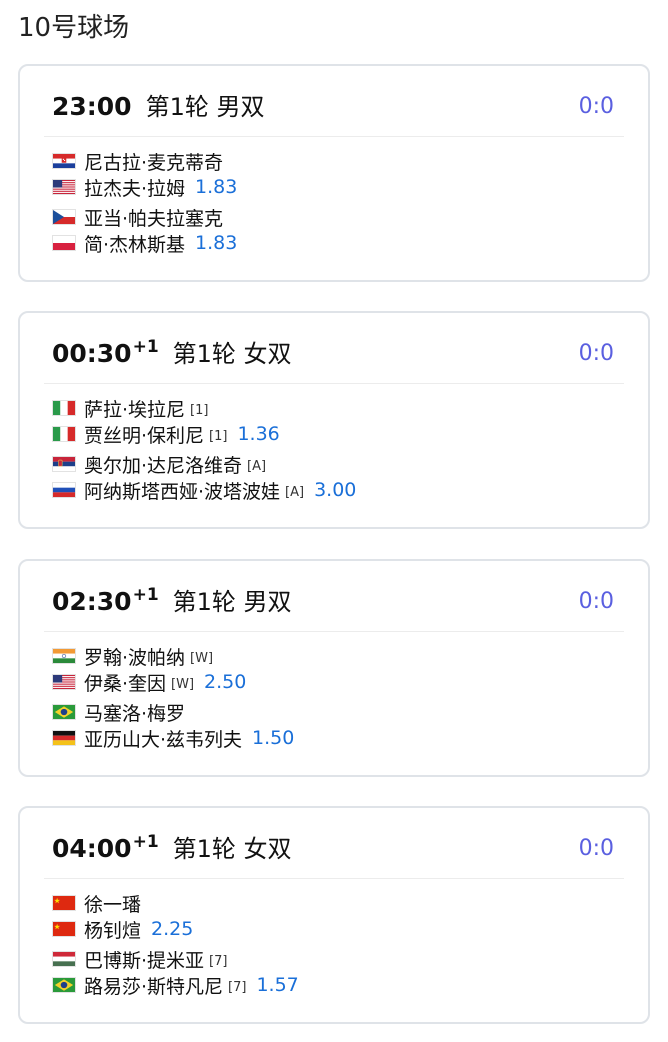 This screenshot has height=1042, width=668. Describe the element at coordinates (163, 465) in the screenshot. I see `player-name: 奥尔加·达尼洛维奇` at that location.